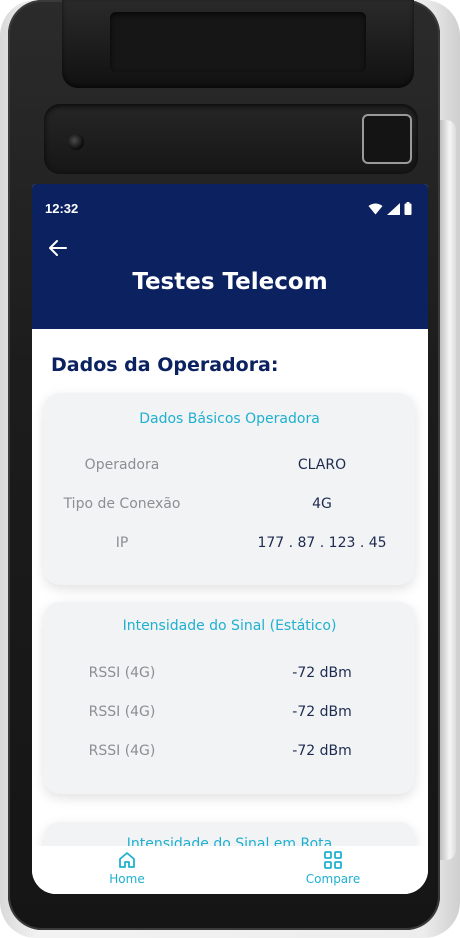 The image size is (460, 938). I want to click on printer-paper-slot, so click(238, 42).